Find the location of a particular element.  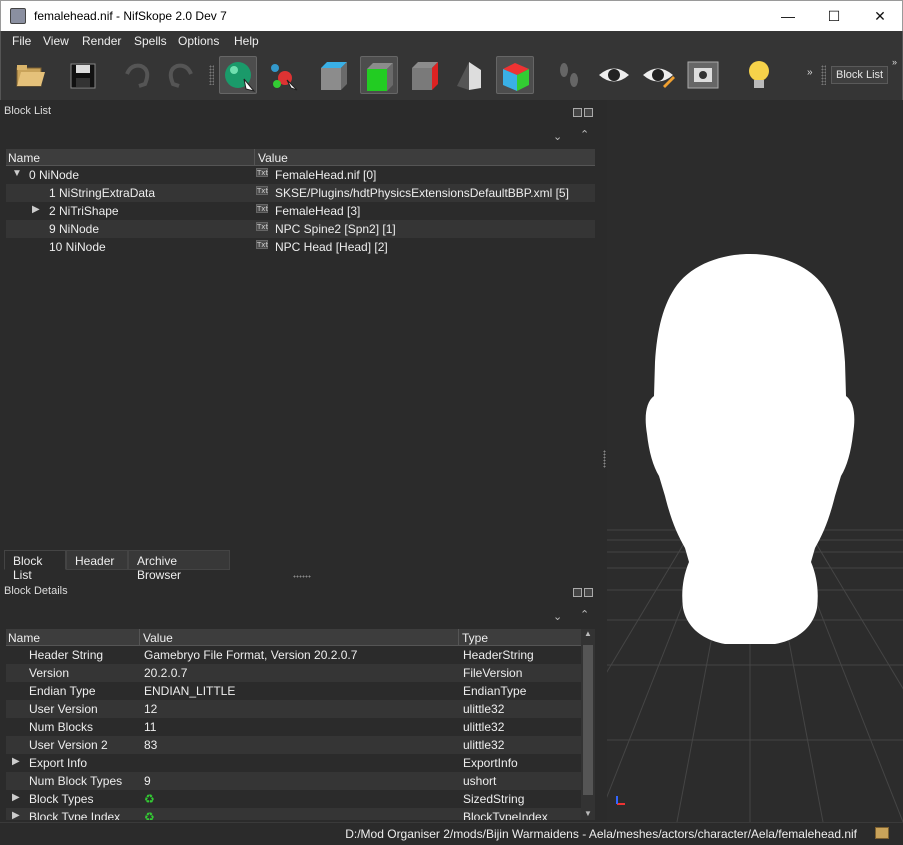

block-name: 9 NiNode is located at coordinates (74, 229).